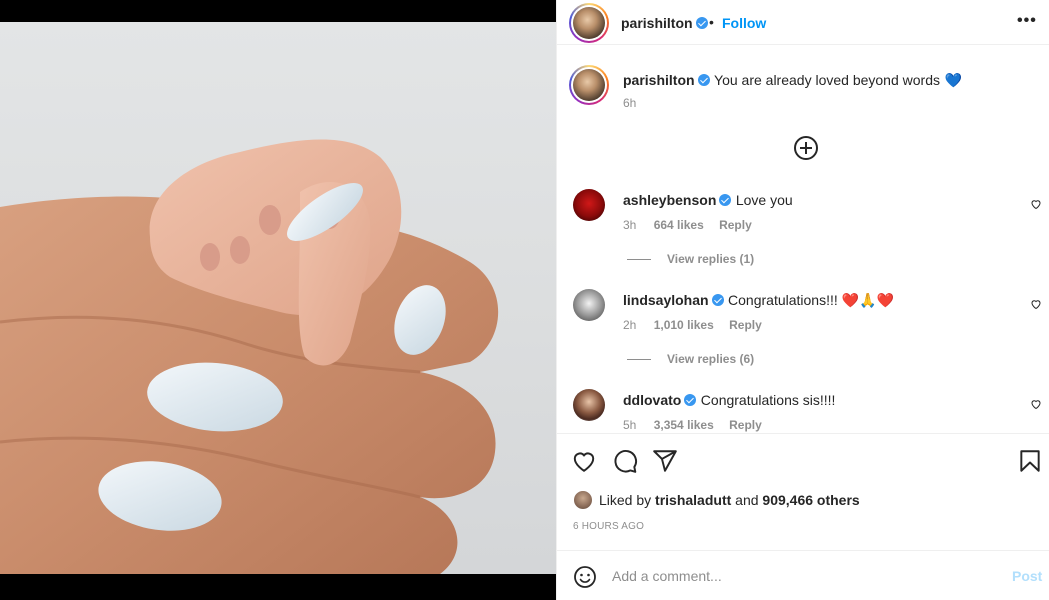 The image size is (1049, 600). Describe the element at coordinates (811, 300) in the screenshot. I see `comment-text: Congratulations!!! ❤️🙏❤️` at that location.